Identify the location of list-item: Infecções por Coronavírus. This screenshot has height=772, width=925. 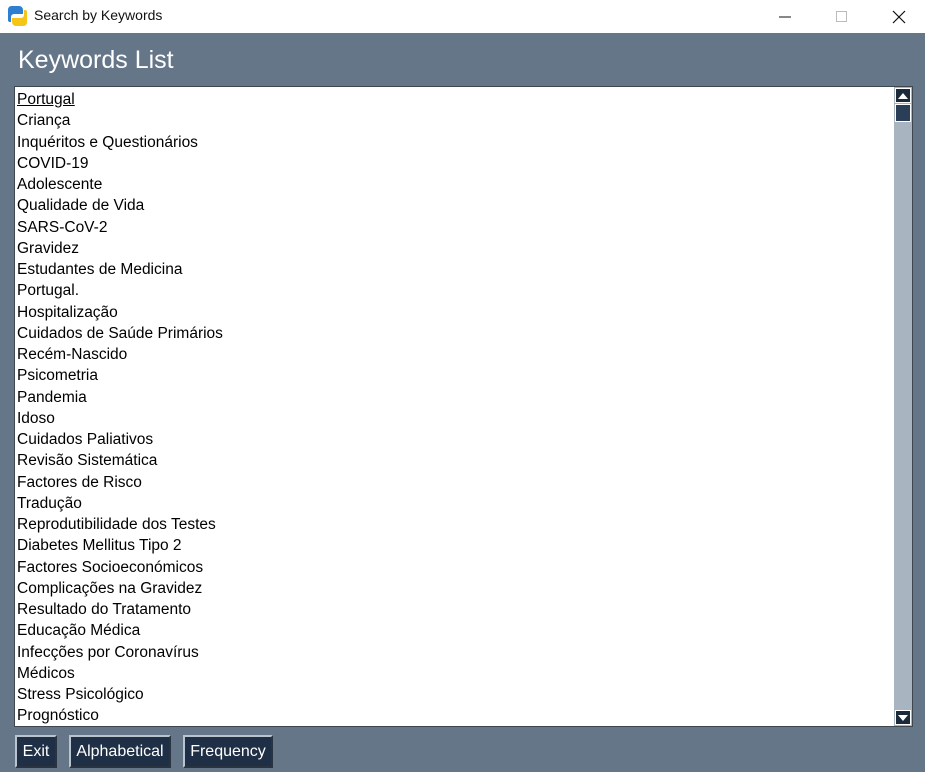
(454, 652).